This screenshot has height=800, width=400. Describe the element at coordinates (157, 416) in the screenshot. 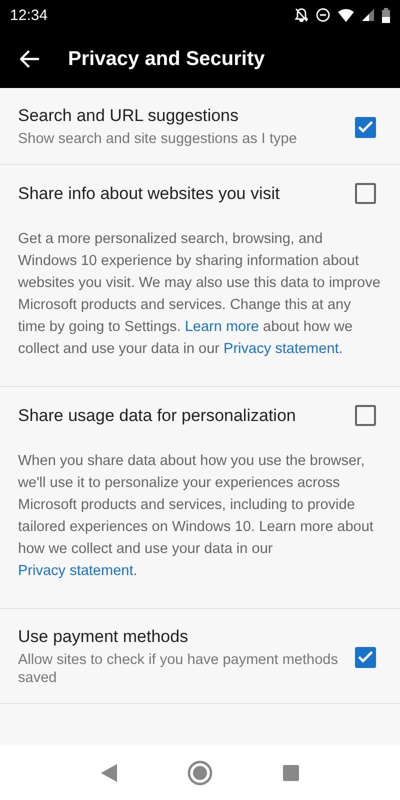

I see `setting-title: Share usage data for personalization` at that location.